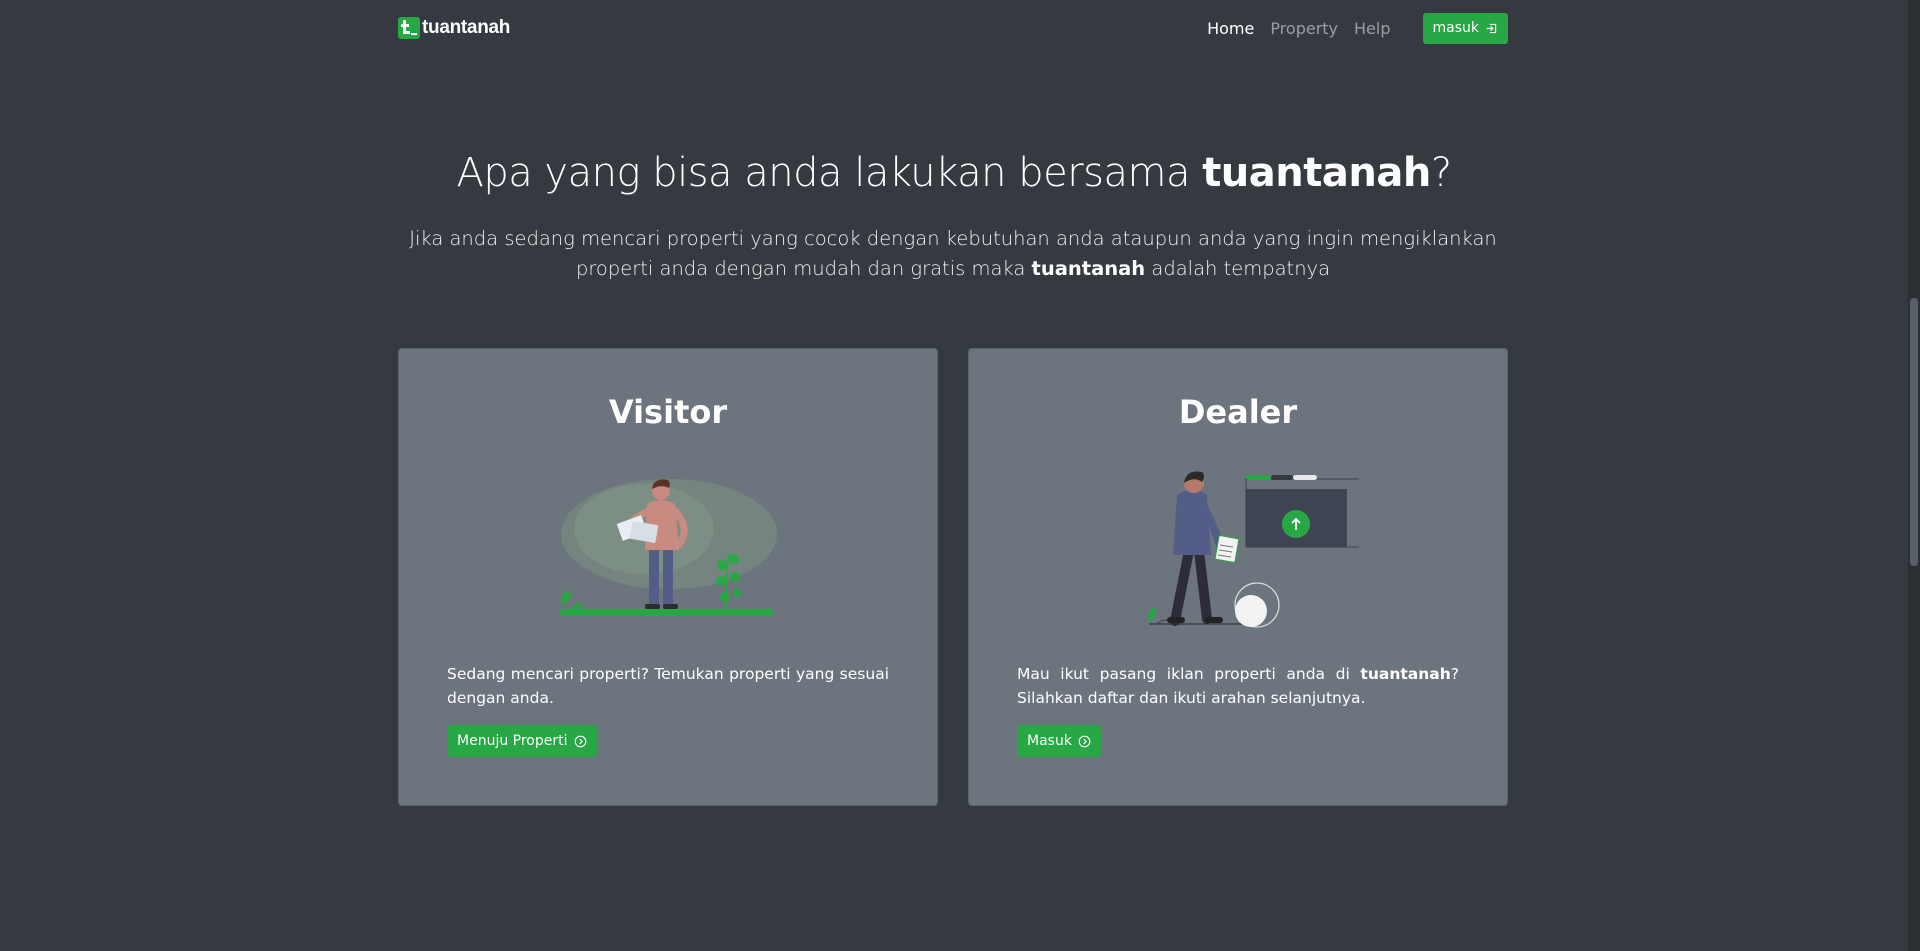 This screenshot has height=951, width=1920. Describe the element at coordinates (668, 412) in the screenshot. I see `visitor-card-title: Visitor` at that location.